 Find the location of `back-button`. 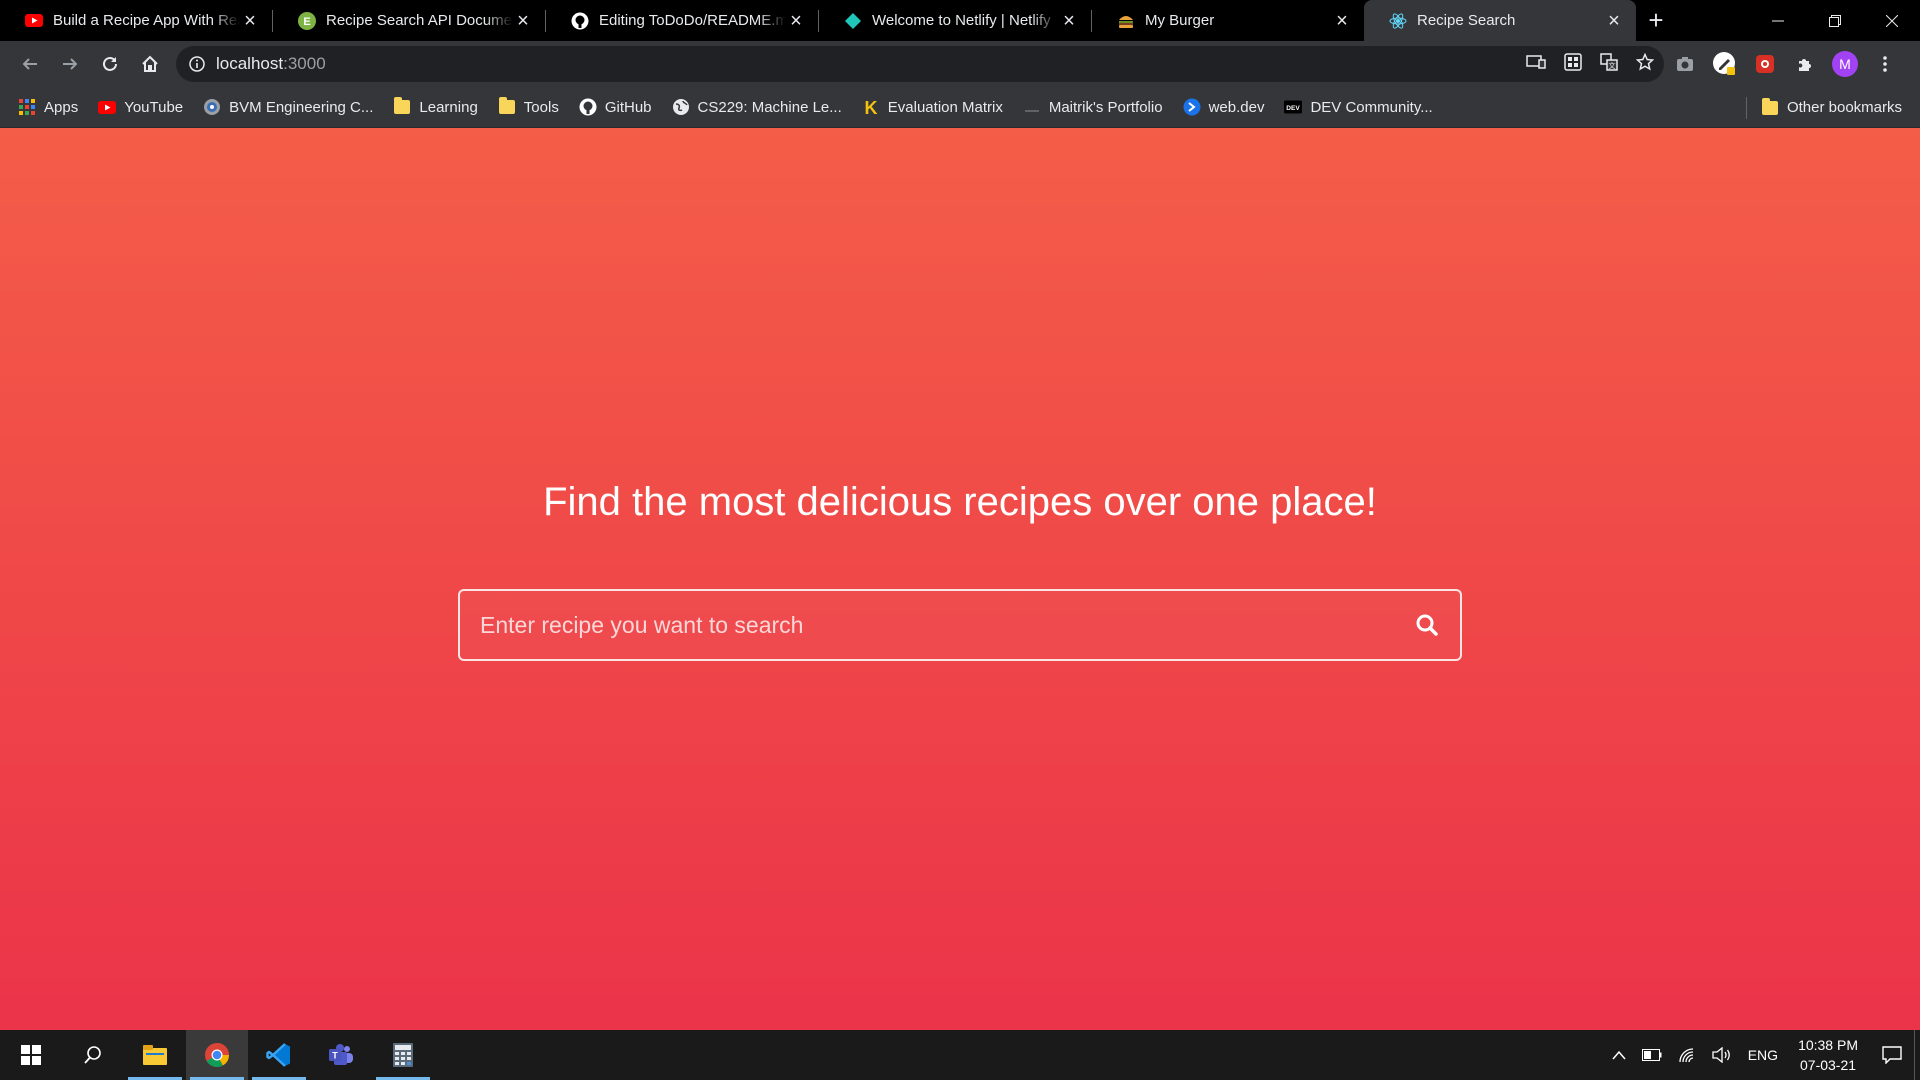

back-button is located at coordinates (30, 64).